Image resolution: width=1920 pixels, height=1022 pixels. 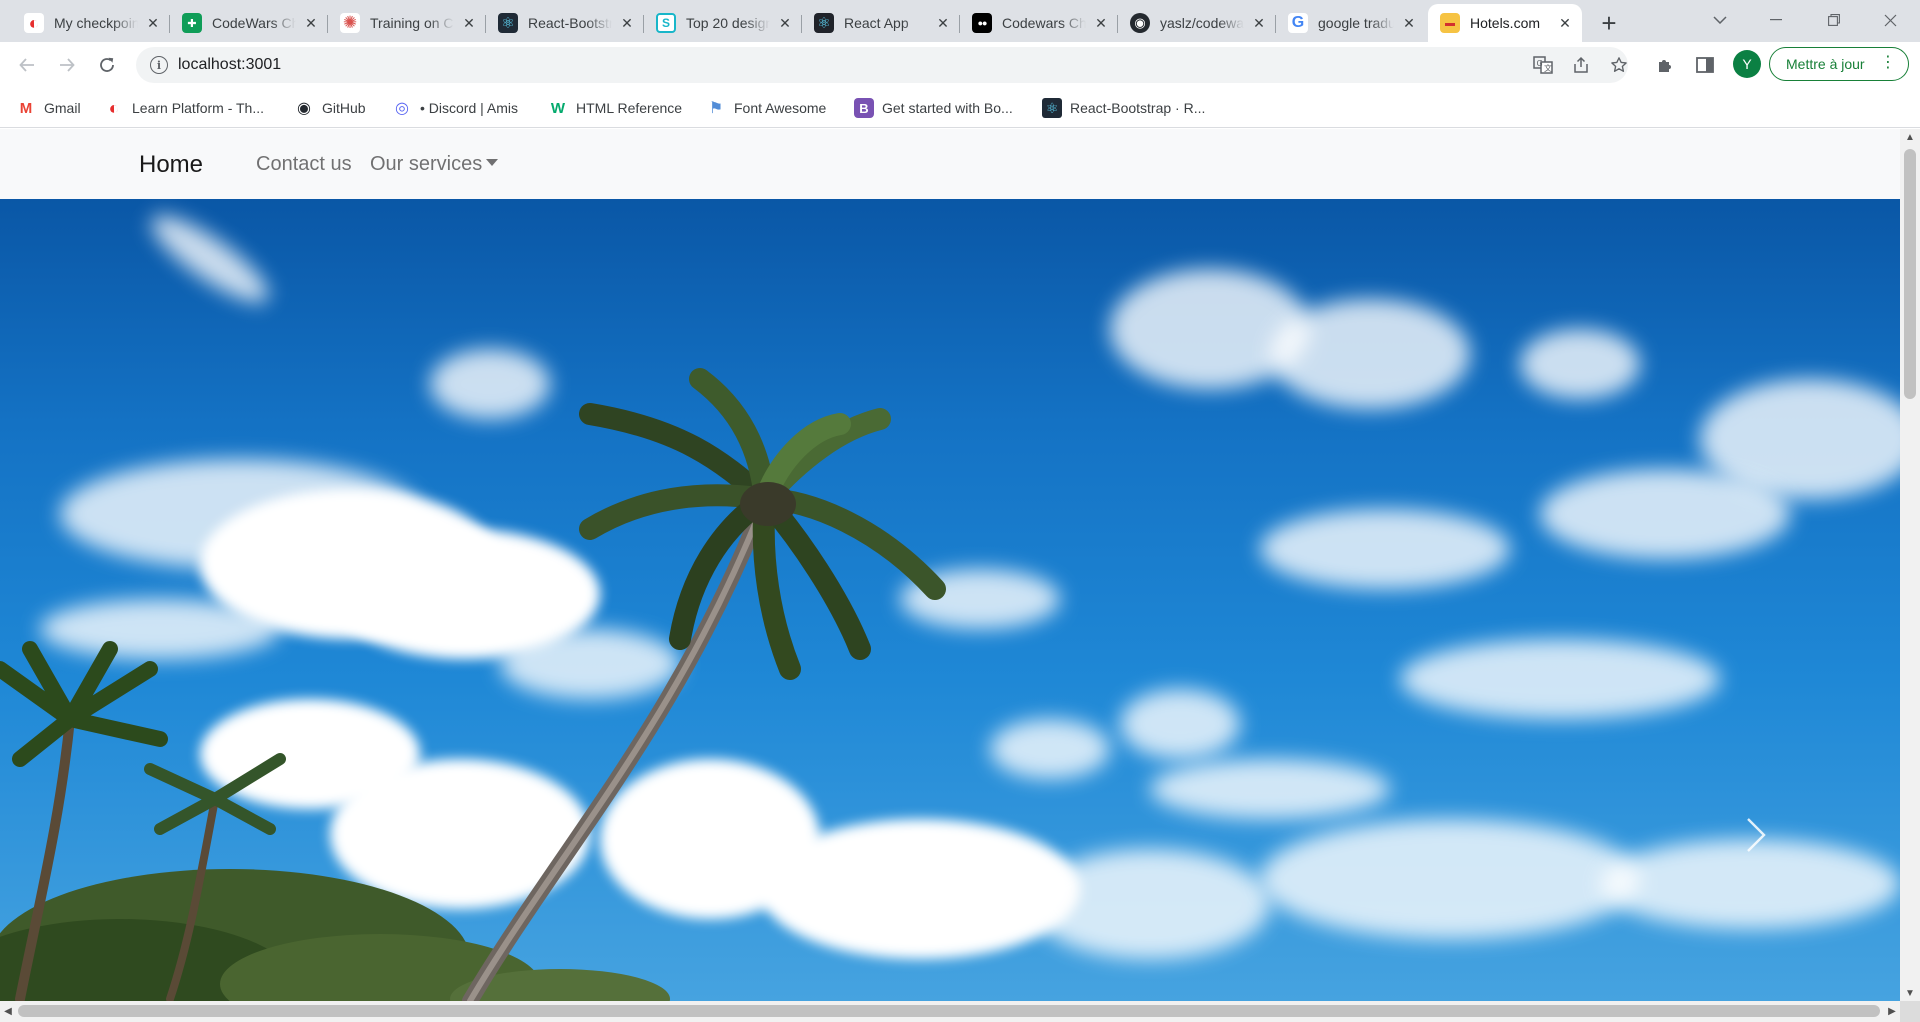 I want to click on browser-tab: ●● Codewars Challenges ✕, so click(x=1039, y=23).